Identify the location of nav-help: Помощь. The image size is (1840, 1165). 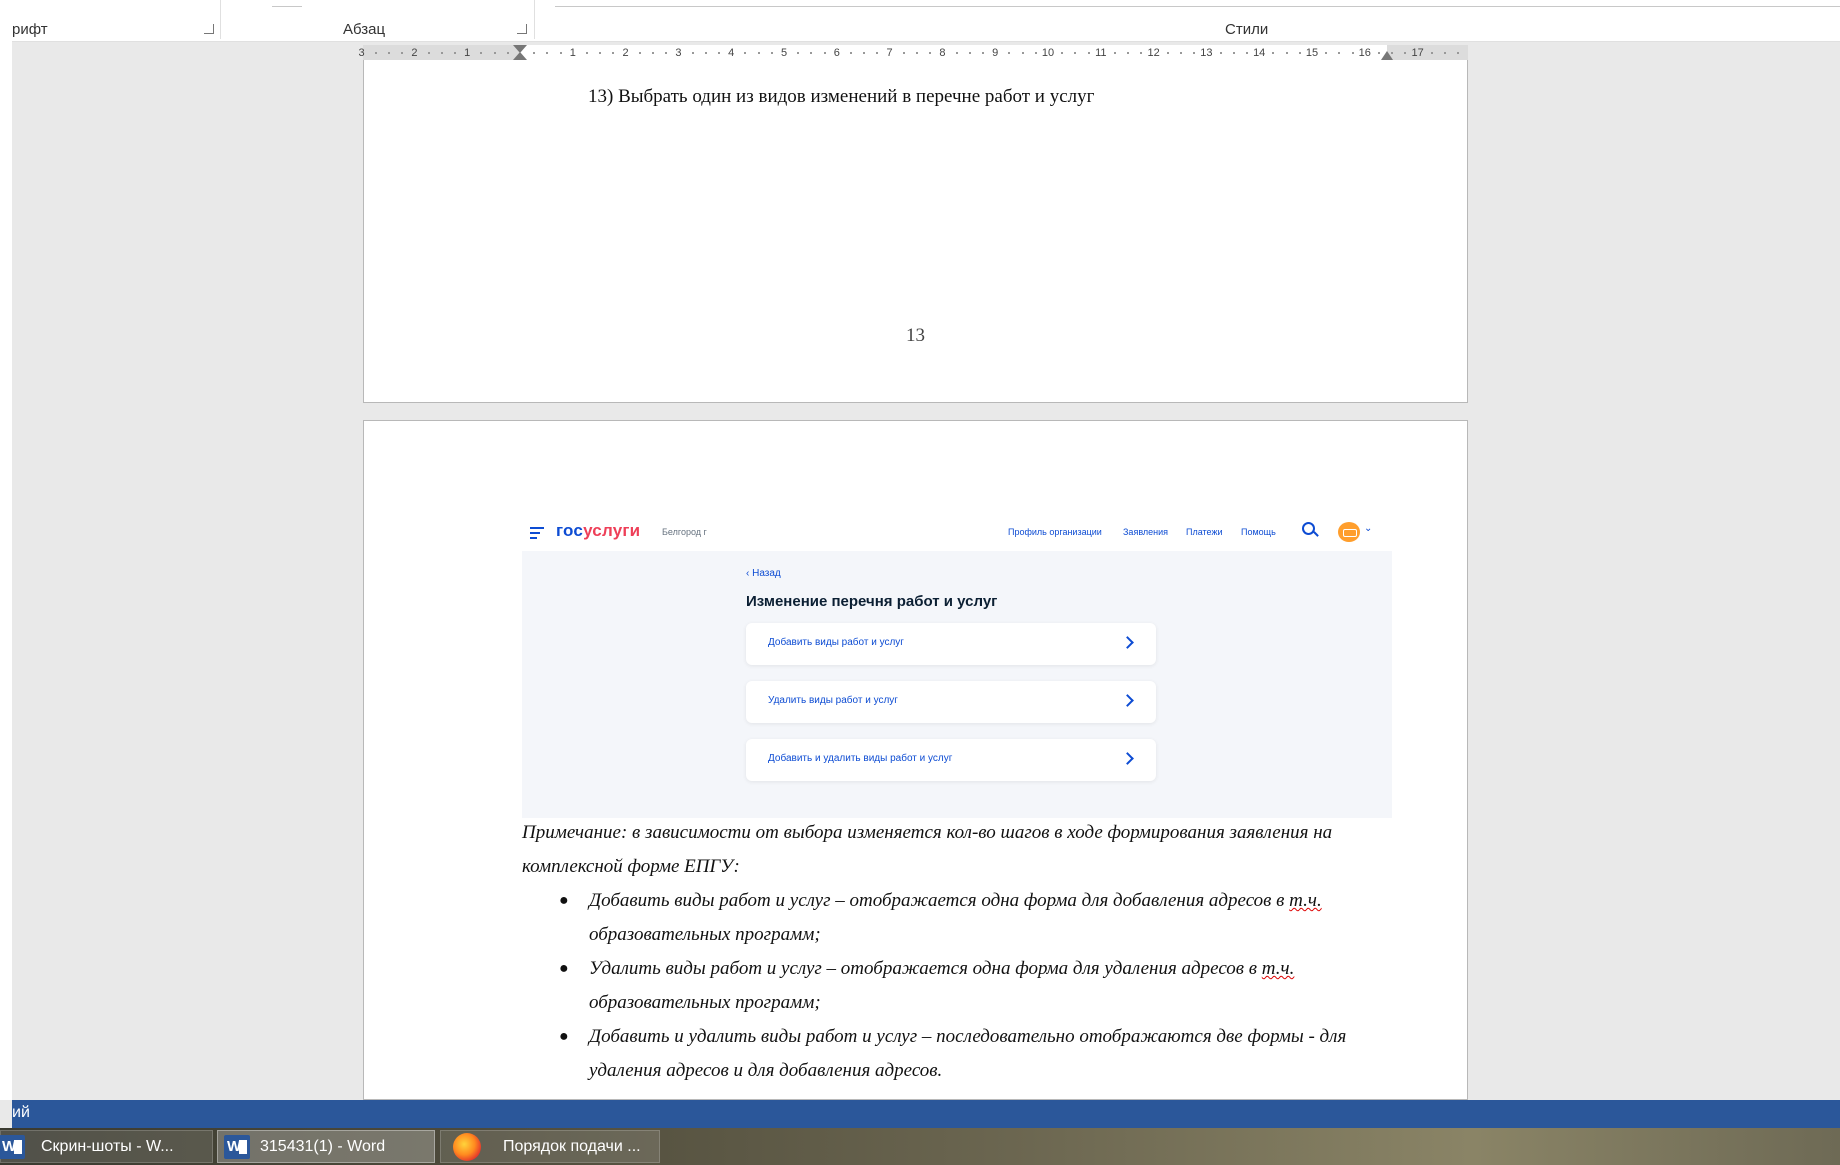
(1258, 532).